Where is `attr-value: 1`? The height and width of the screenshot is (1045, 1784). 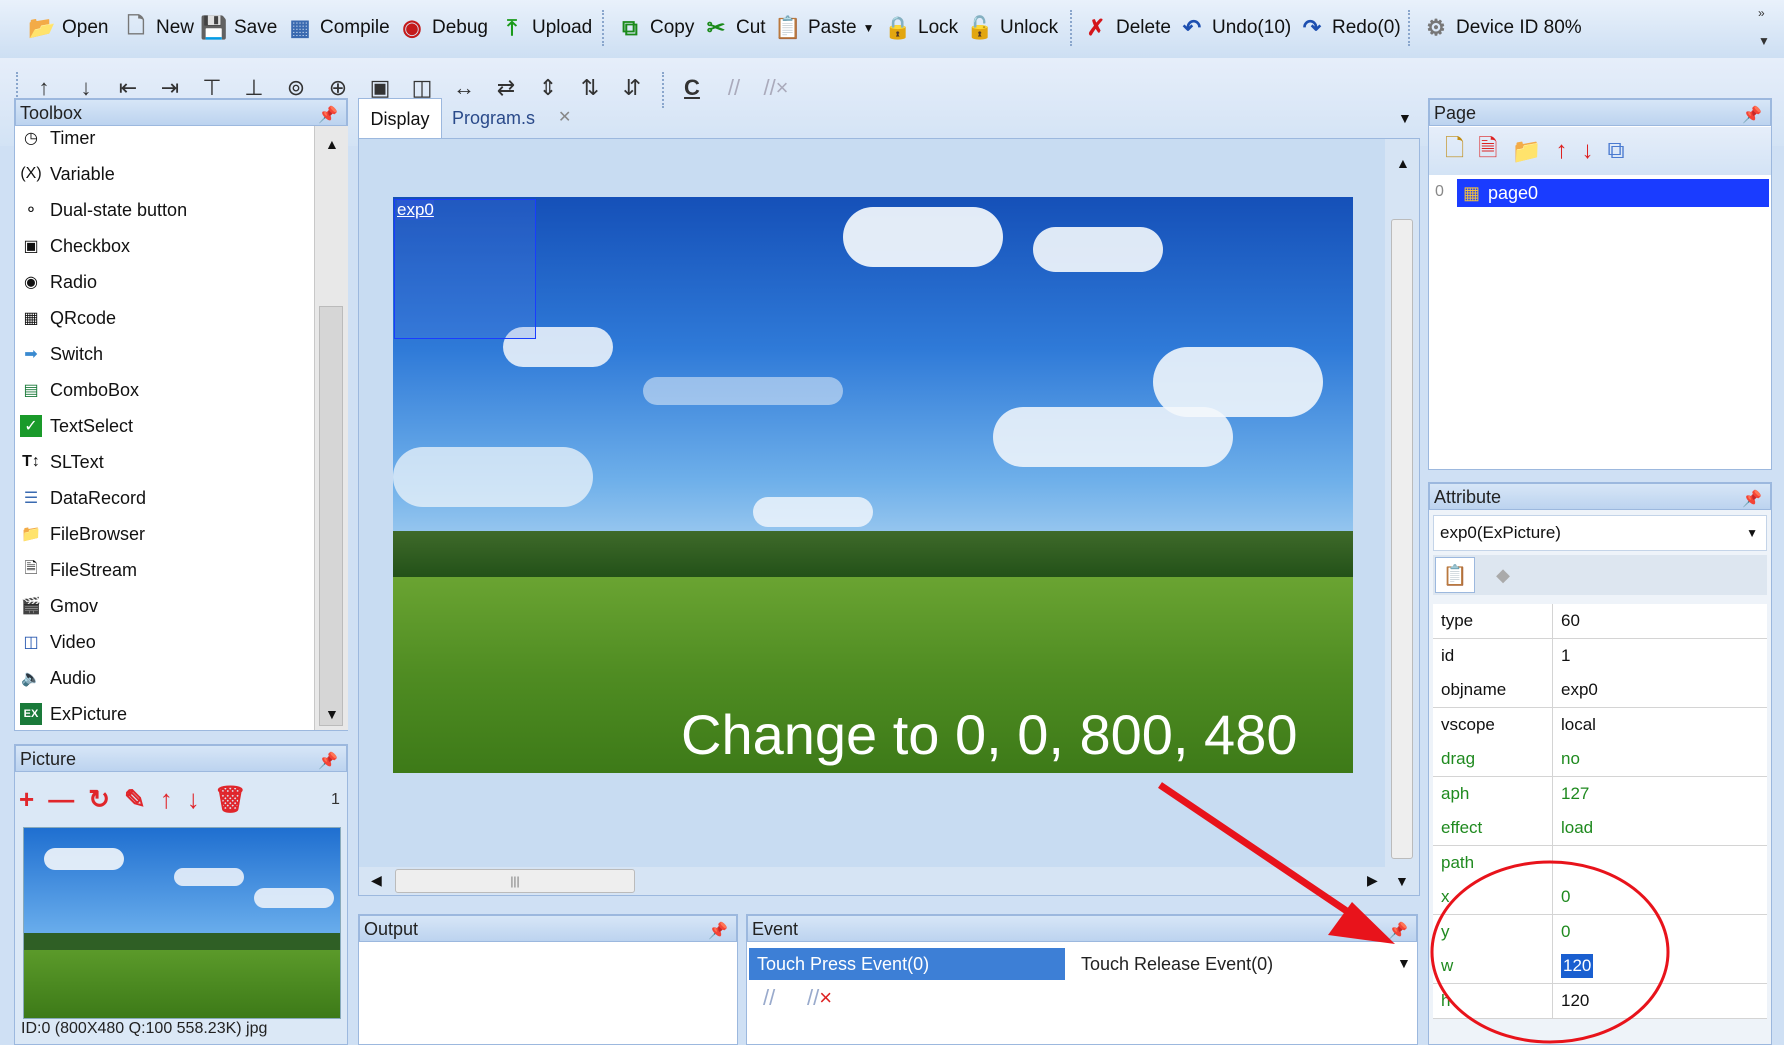 attr-value: 1 is located at coordinates (1565, 656).